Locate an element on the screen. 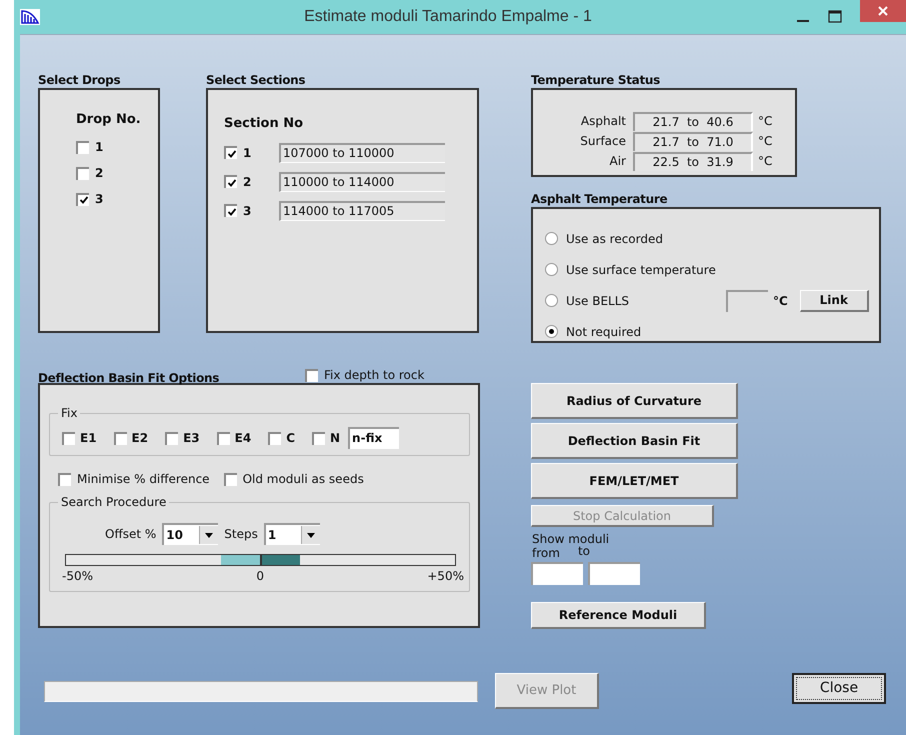 Image resolution: width=906 pixels, height=735 pixels. range-field: 110000 to 114000 is located at coordinates (362, 182).